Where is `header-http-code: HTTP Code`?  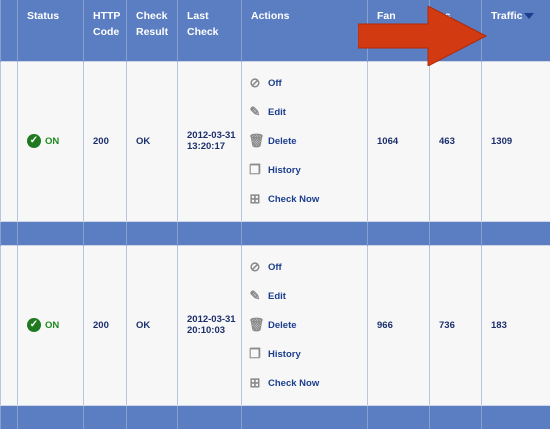
header-http-code: HTTP Code is located at coordinates (105, 30).